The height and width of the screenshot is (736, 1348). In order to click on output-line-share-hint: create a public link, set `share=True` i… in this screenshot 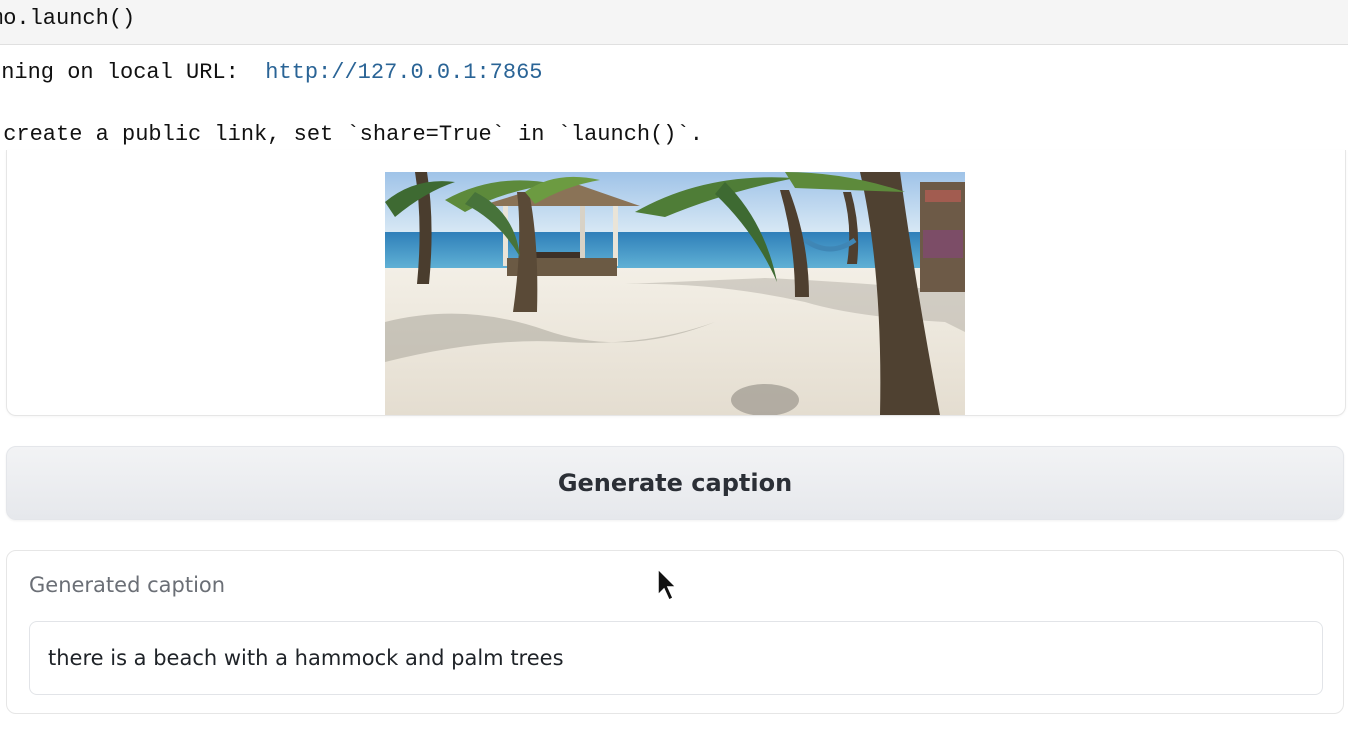, I will do `click(351, 134)`.